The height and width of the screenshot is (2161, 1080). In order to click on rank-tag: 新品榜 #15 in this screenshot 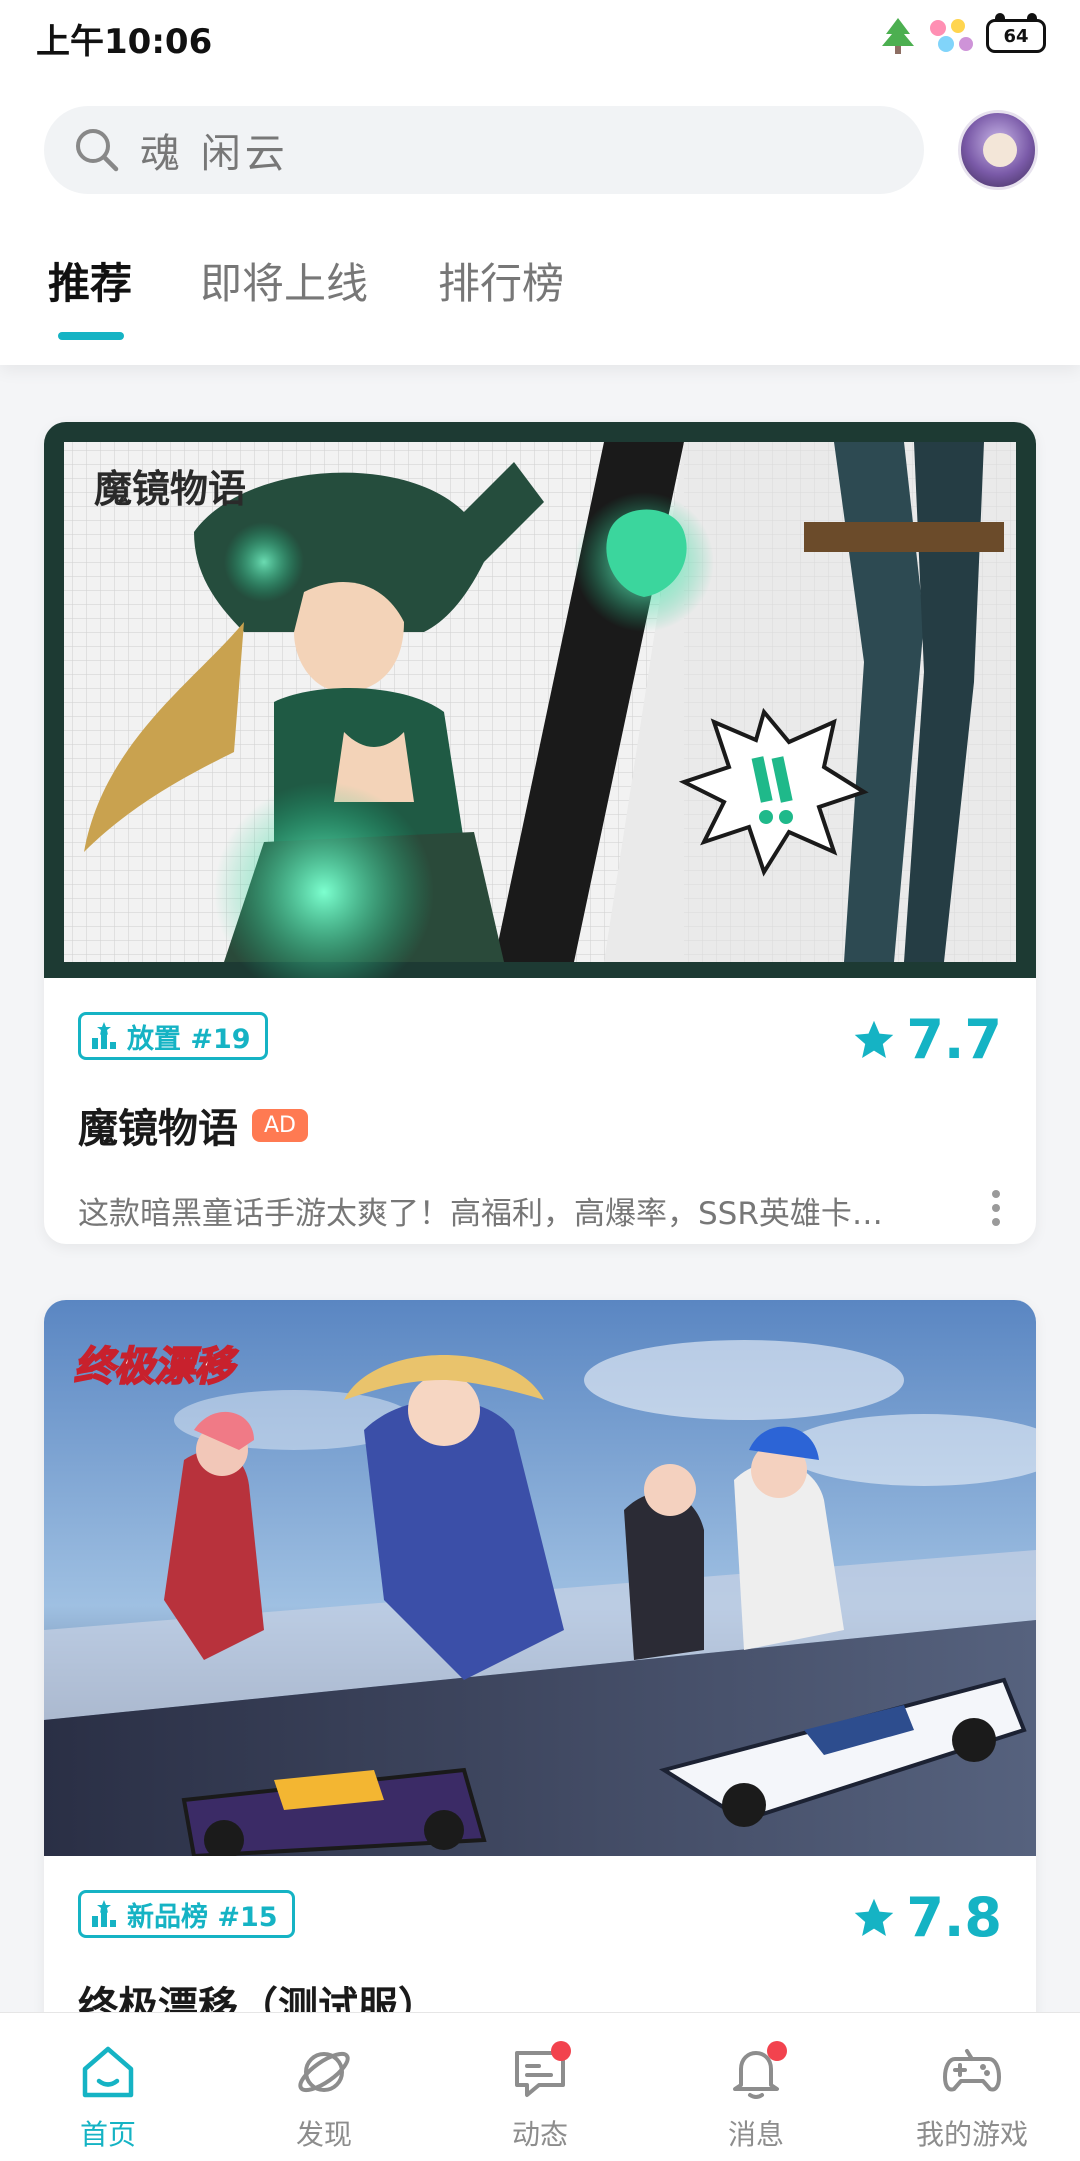, I will do `click(186, 1914)`.